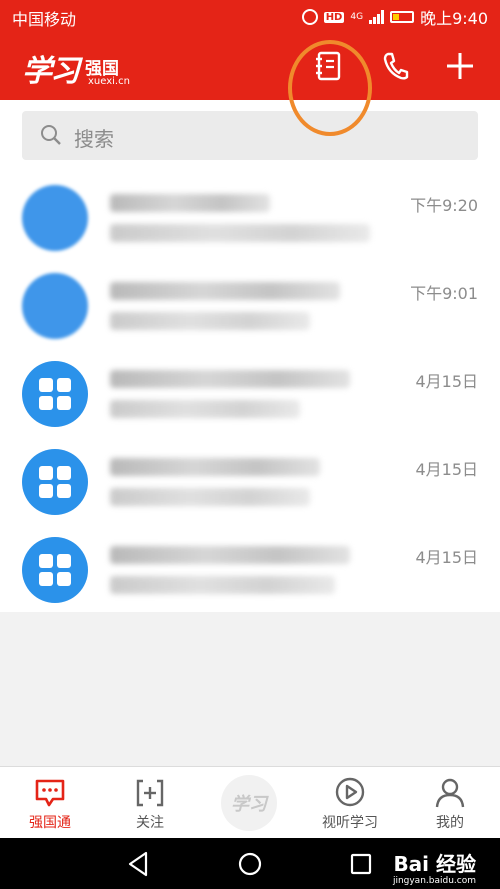 Image resolution: width=500 pixels, height=889 pixels. Describe the element at coordinates (444, 205) in the screenshot. I see `conversation-time: 下午9:20` at that location.